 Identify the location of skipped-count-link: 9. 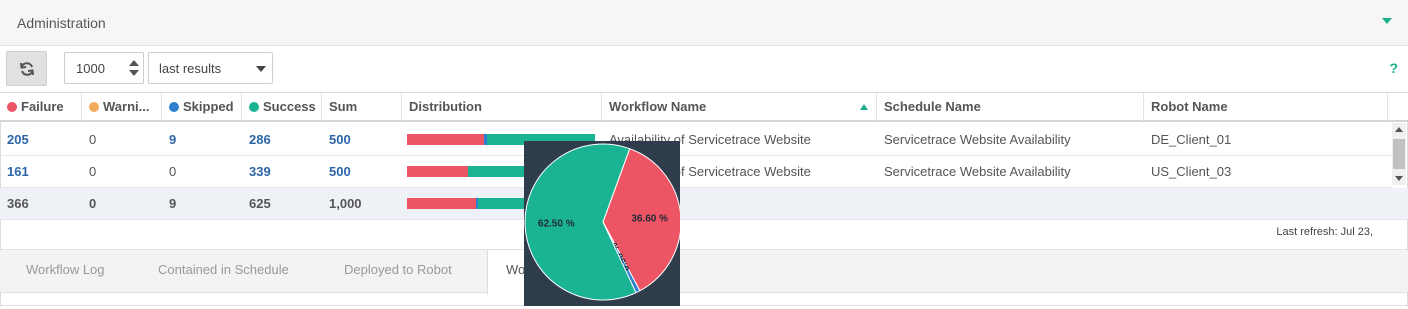
(202, 140).